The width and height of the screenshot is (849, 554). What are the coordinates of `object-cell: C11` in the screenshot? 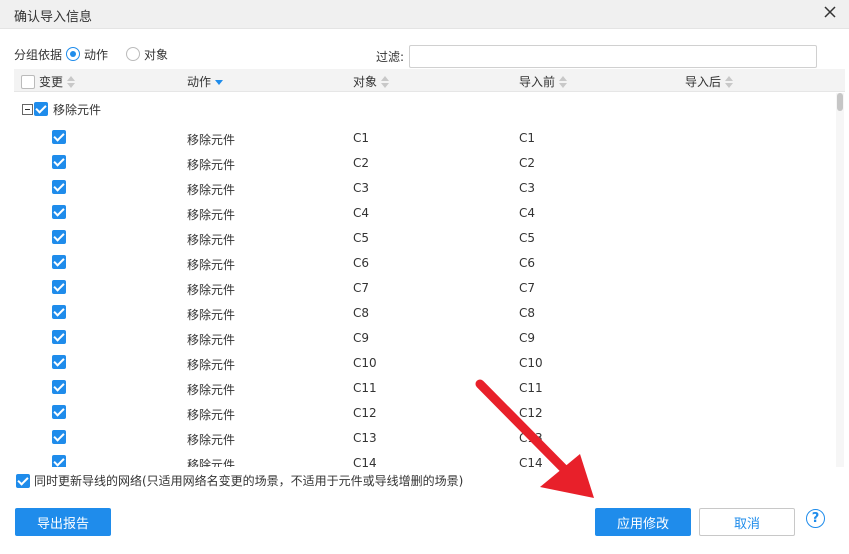 It's located at (365, 388).